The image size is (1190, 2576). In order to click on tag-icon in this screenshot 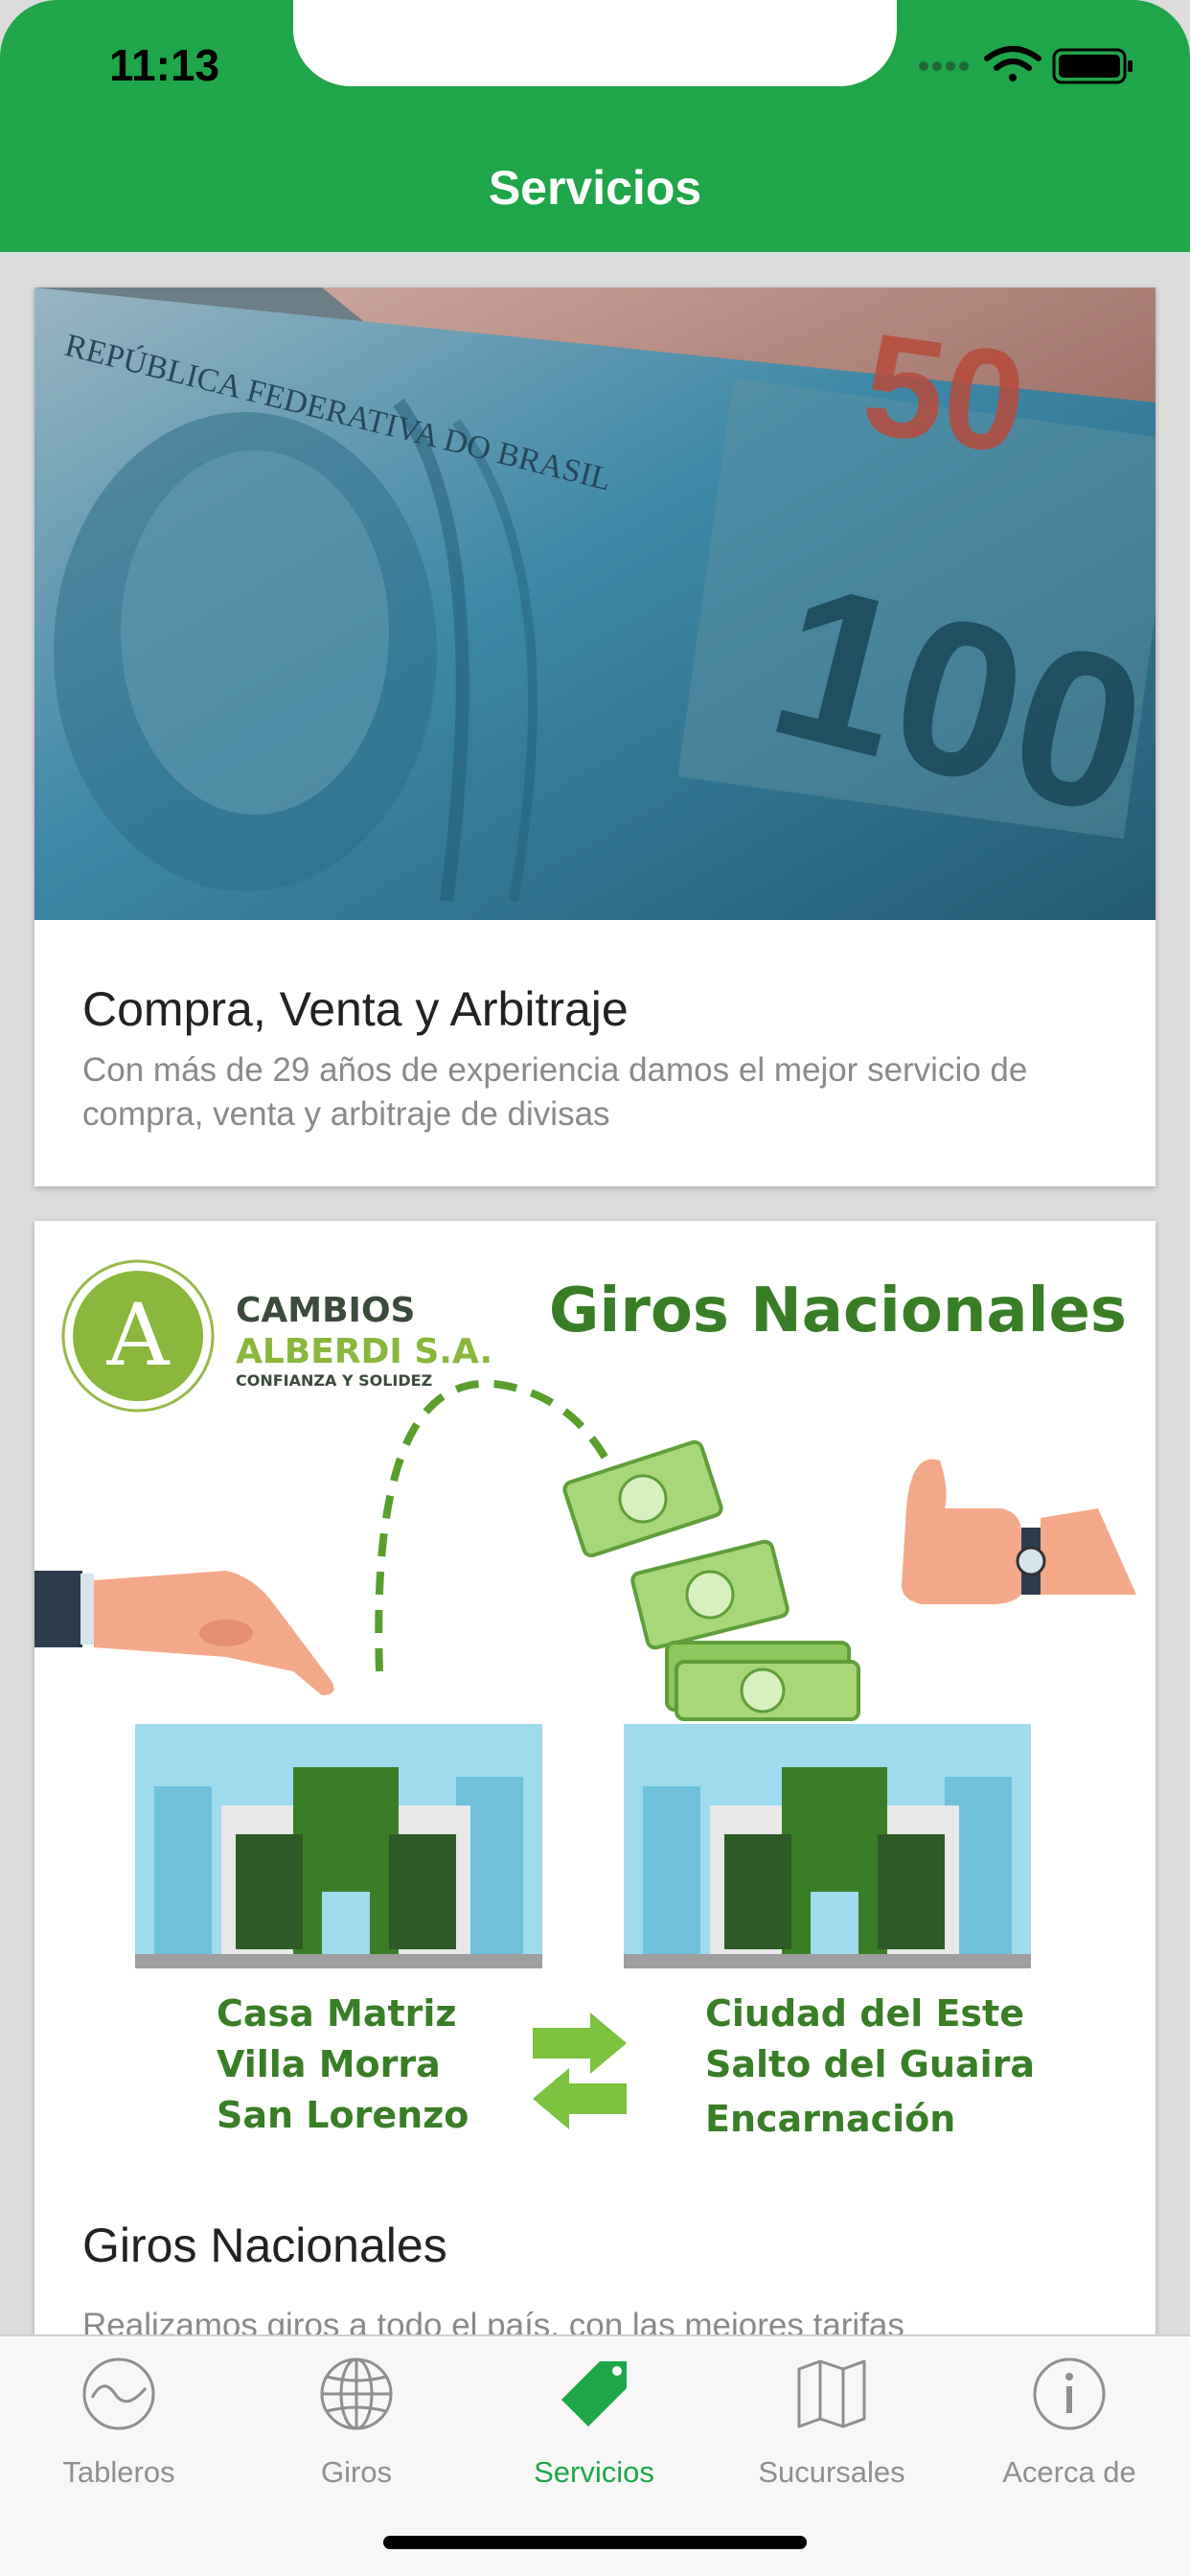, I will do `click(594, 2393)`.